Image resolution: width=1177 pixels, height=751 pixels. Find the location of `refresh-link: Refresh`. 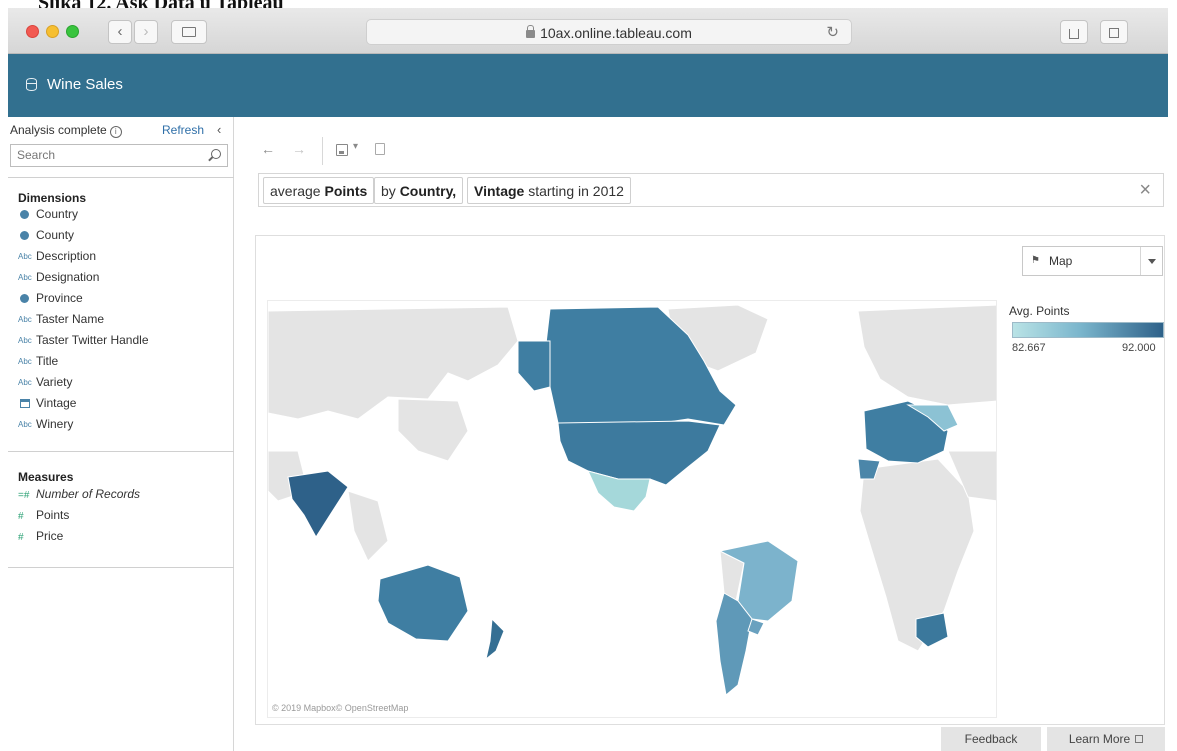

refresh-link: Refresh is located at coordinates (183, 130).